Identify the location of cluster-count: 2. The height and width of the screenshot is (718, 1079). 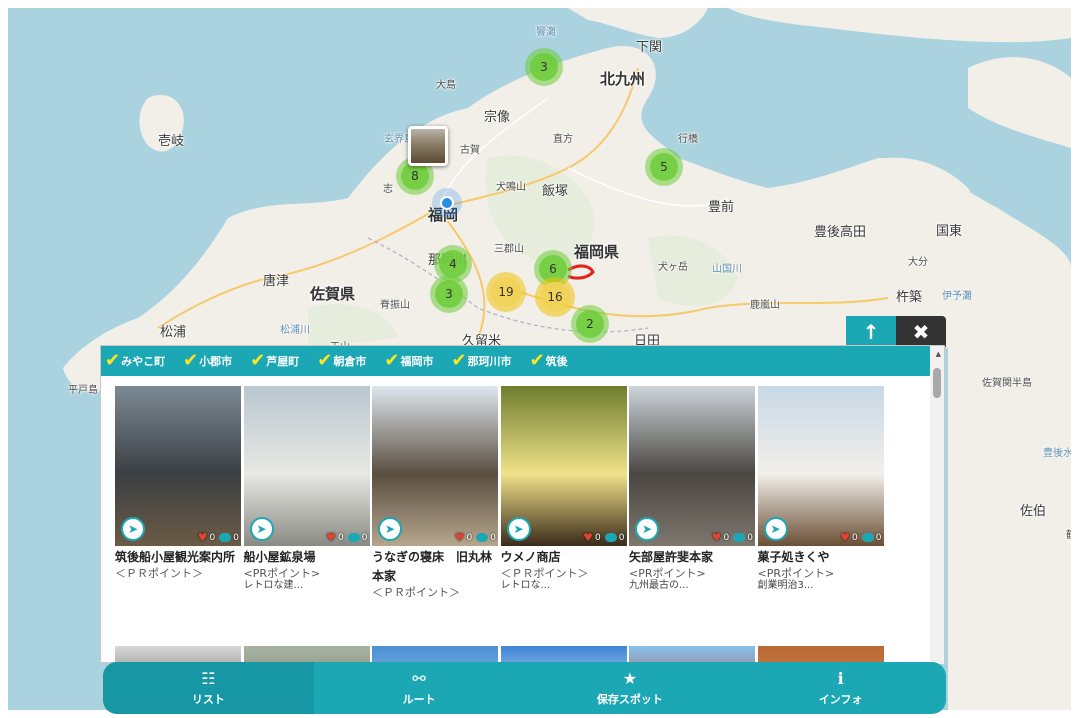
(590, 324).